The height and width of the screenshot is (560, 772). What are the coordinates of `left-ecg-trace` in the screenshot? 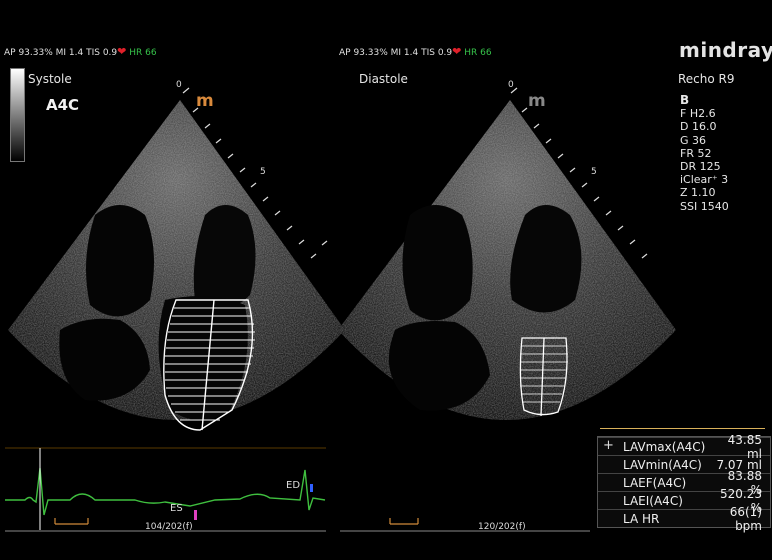 It's located at (165, 491).